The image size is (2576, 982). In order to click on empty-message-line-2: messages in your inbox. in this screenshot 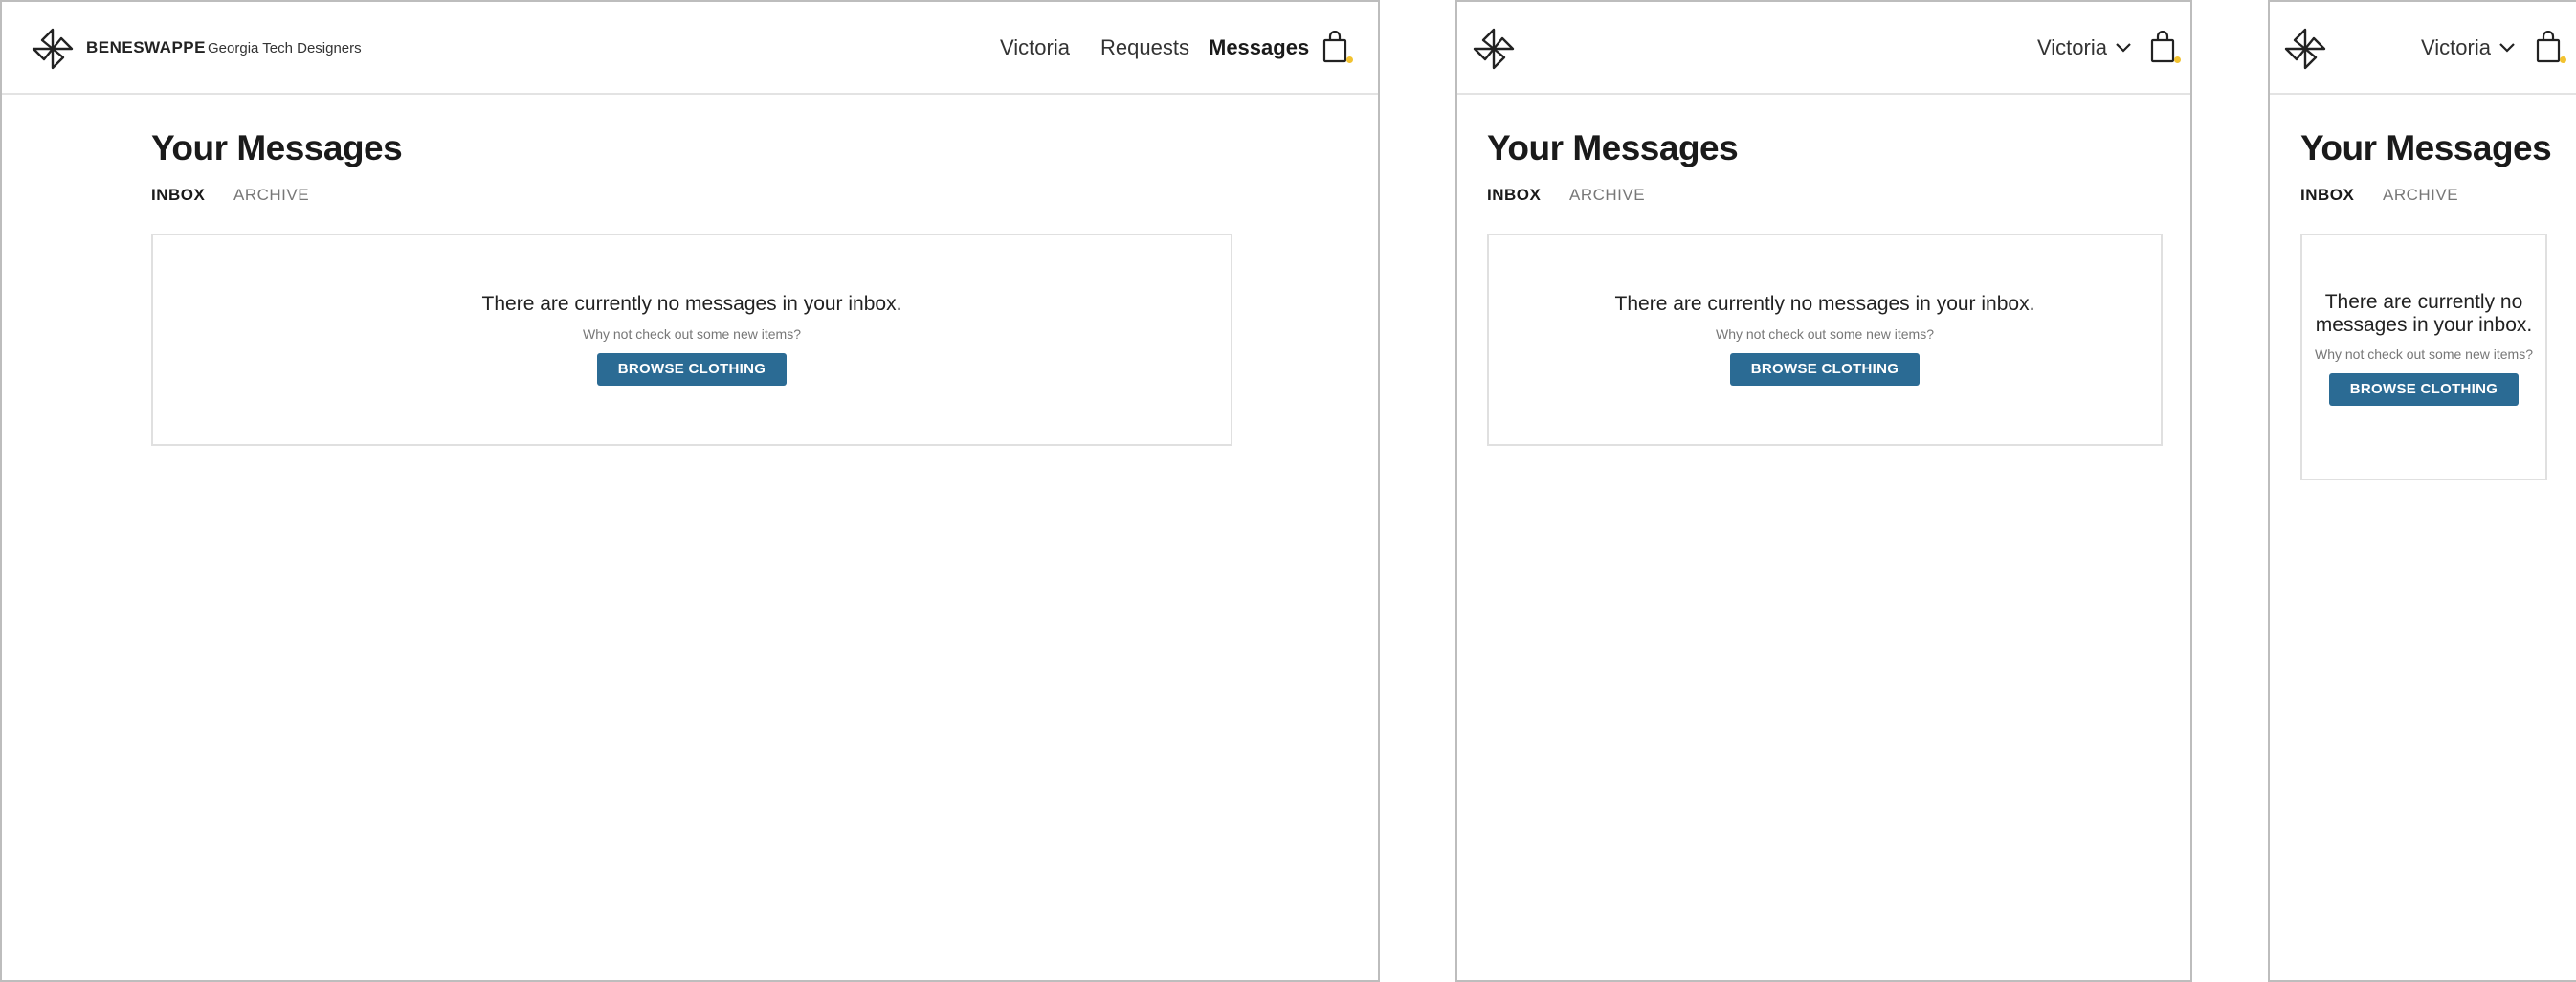, I will do `click(2424, 325)`.